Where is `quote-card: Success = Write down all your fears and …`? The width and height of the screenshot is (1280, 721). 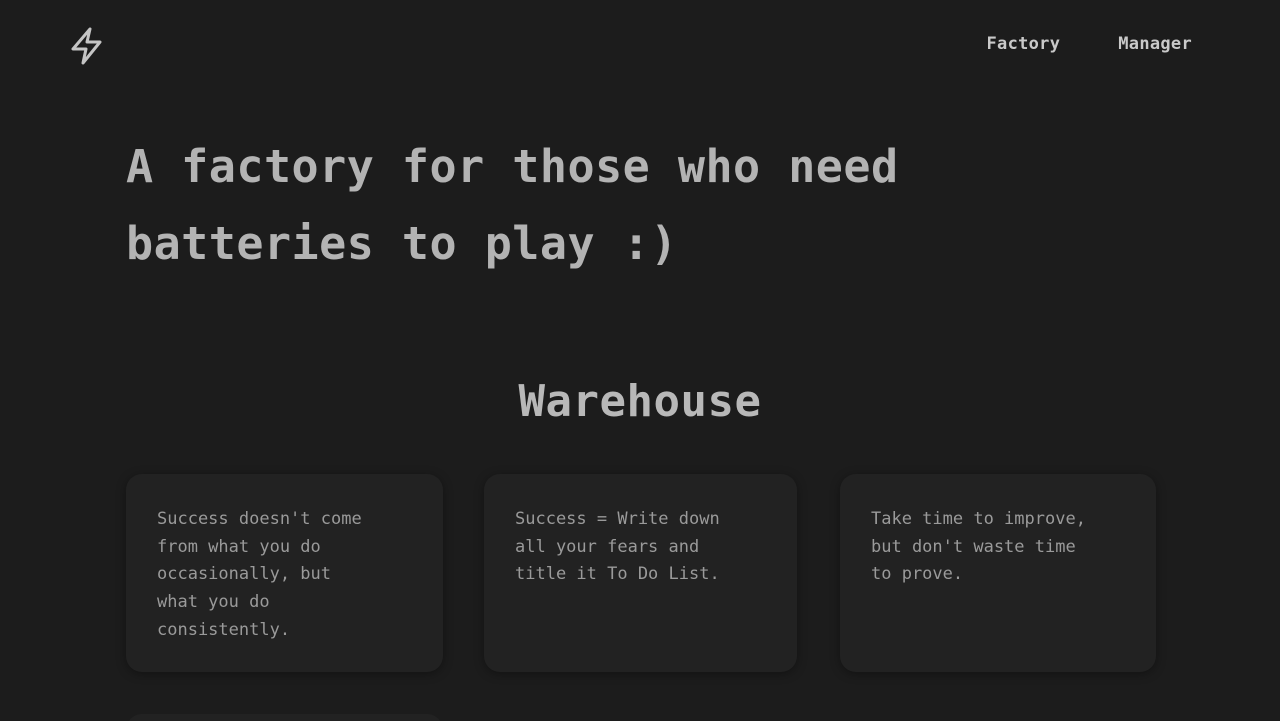
quote-card: Success = Write down all your fears and … is located at coordinates (640, 573).